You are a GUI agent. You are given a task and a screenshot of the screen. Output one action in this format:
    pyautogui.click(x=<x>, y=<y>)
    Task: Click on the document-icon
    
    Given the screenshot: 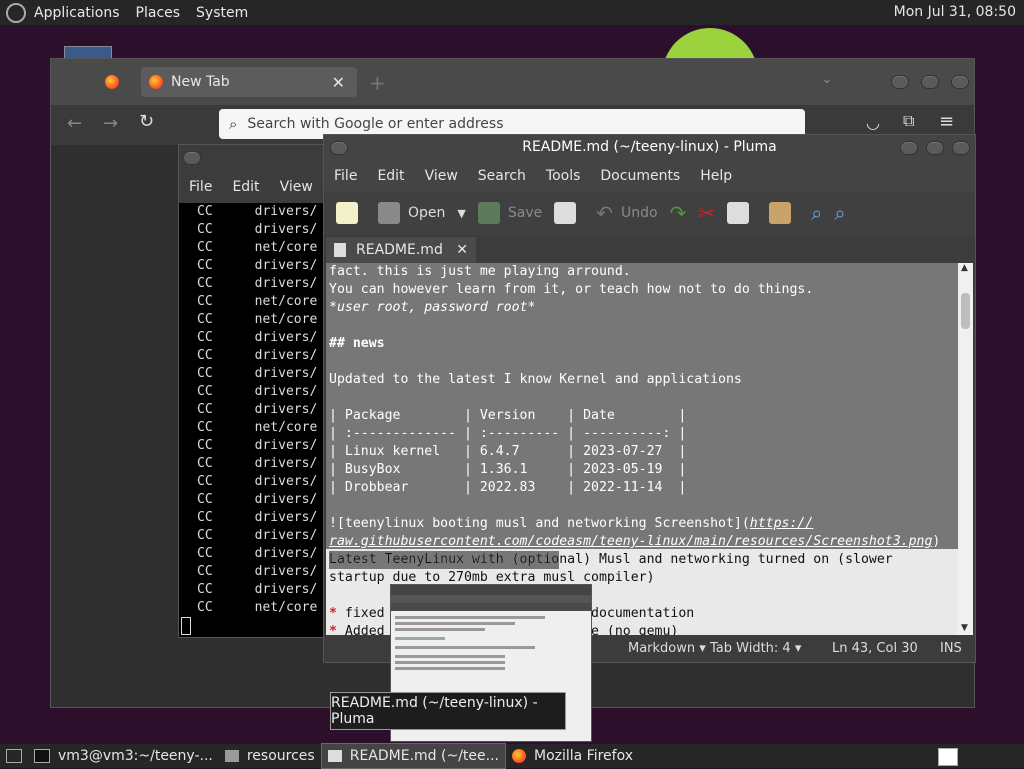 What is the action you would take?
    pyautogui.click(x=340, y=250)
    